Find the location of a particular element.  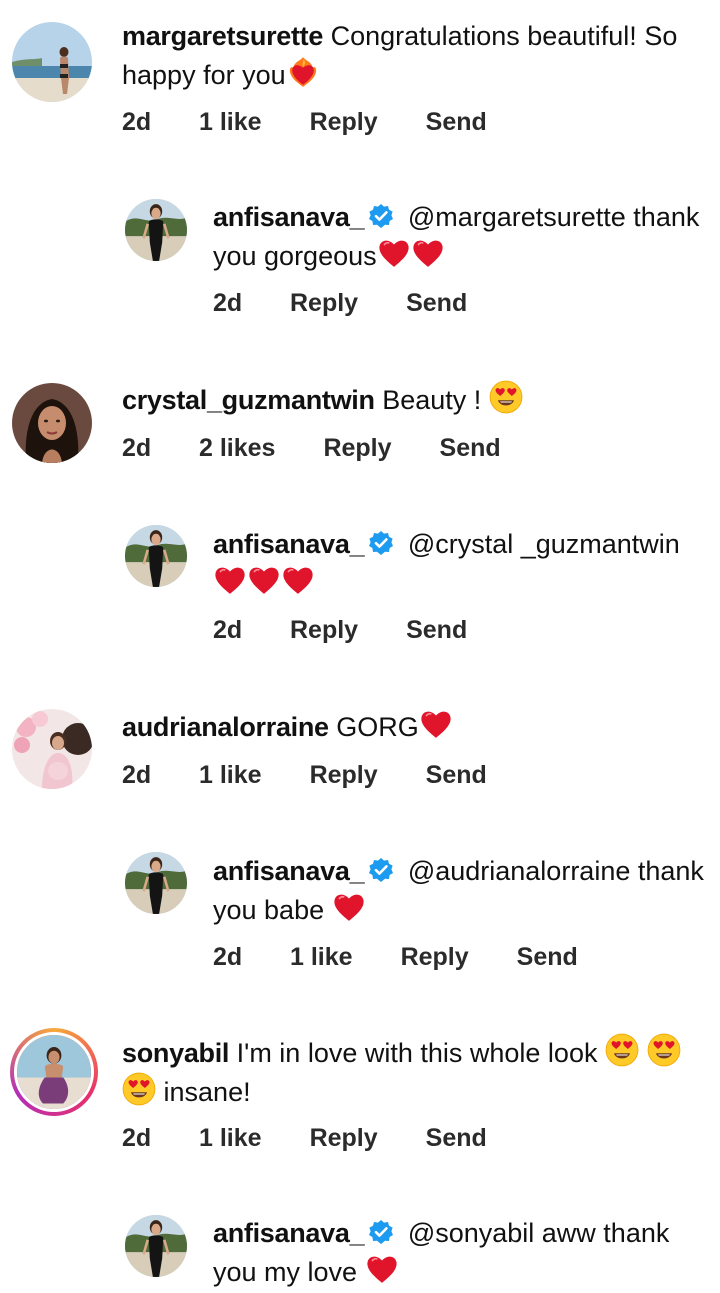

portrait-avatar is located at coordinates (52, 423).